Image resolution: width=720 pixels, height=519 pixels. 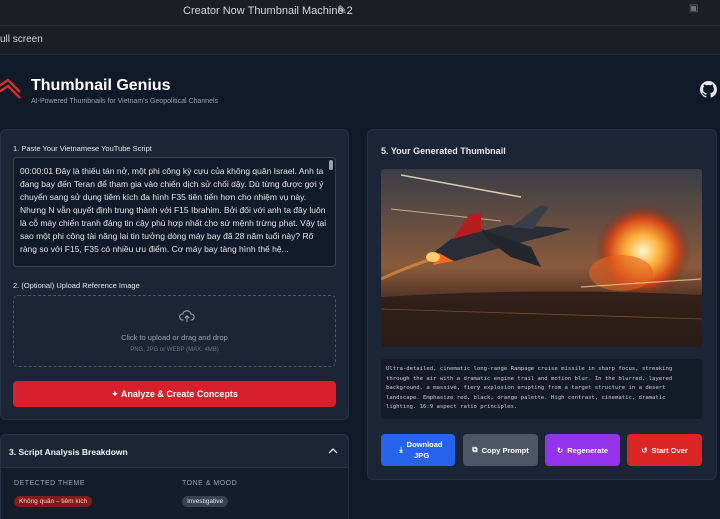 I want to click on tone-heading: TONE & MOOD, so click(x=210, y=483).